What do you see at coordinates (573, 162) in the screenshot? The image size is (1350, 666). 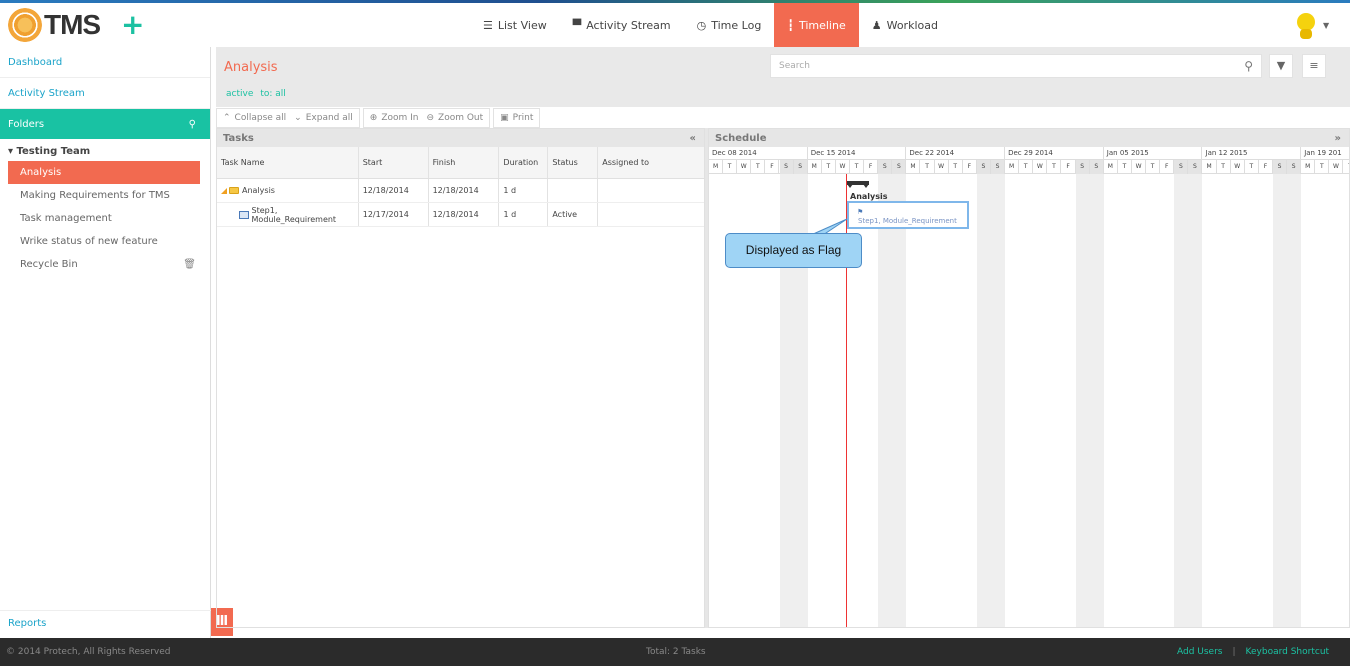 I see `col-status: Status` at bounding box center [573, 162].